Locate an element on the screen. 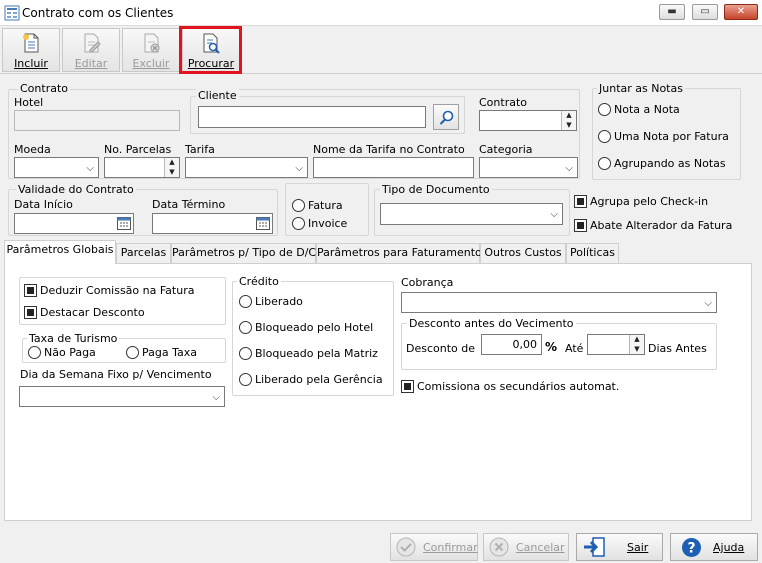  hotel-label: Hotel is located at coordinates (29, 102).